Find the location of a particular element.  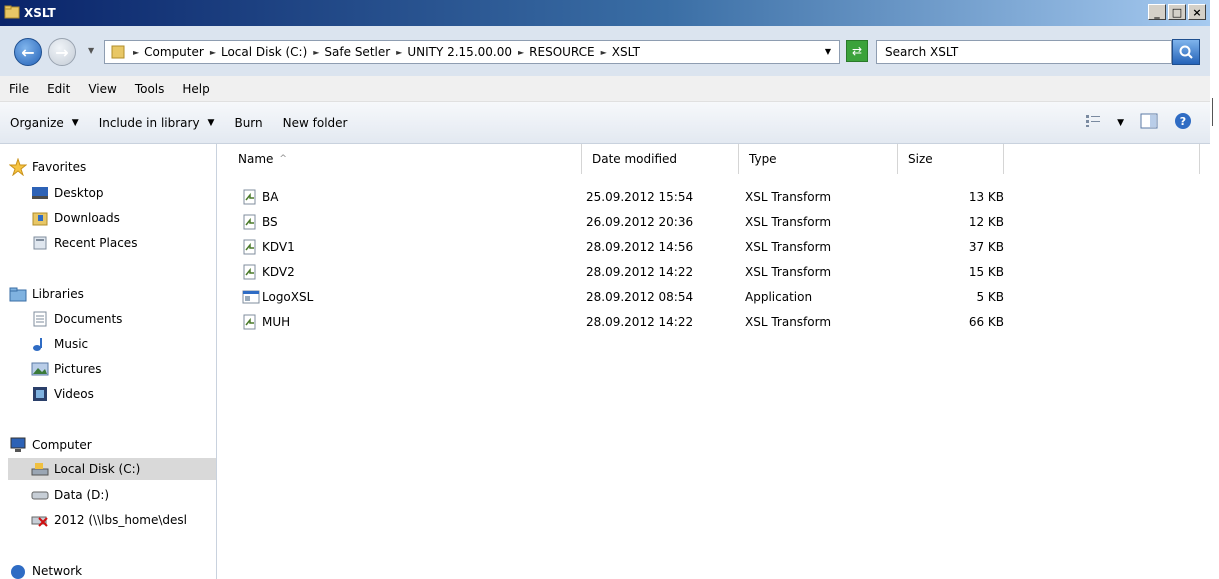

refresh-icon: ⇄ is located at coordinates (857, 51).